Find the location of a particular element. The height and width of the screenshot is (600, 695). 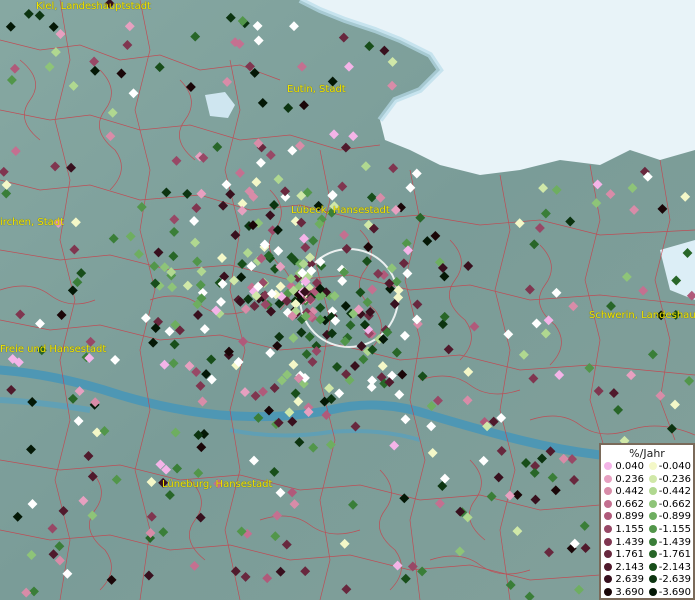

legend-value-positive: 3.690 is located at coordinates (629, 592).